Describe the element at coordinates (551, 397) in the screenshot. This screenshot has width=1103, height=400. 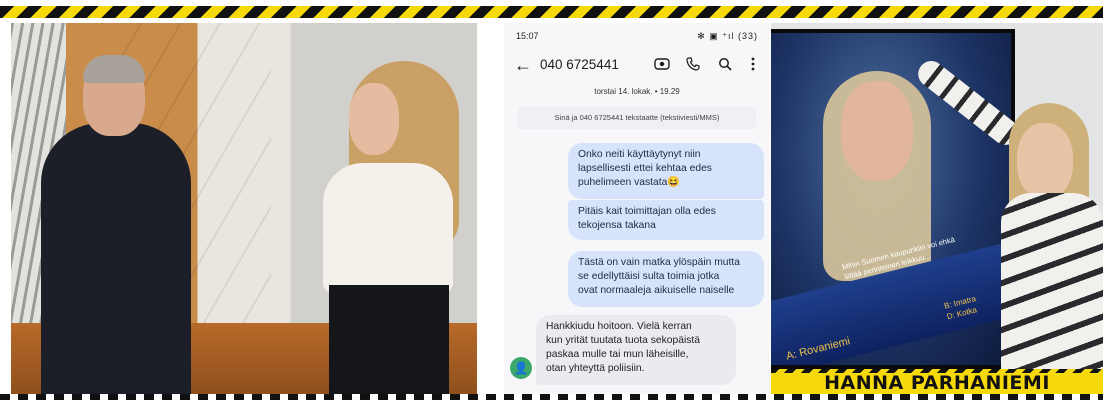
I see `hazard-stripe-bottom` at that location.